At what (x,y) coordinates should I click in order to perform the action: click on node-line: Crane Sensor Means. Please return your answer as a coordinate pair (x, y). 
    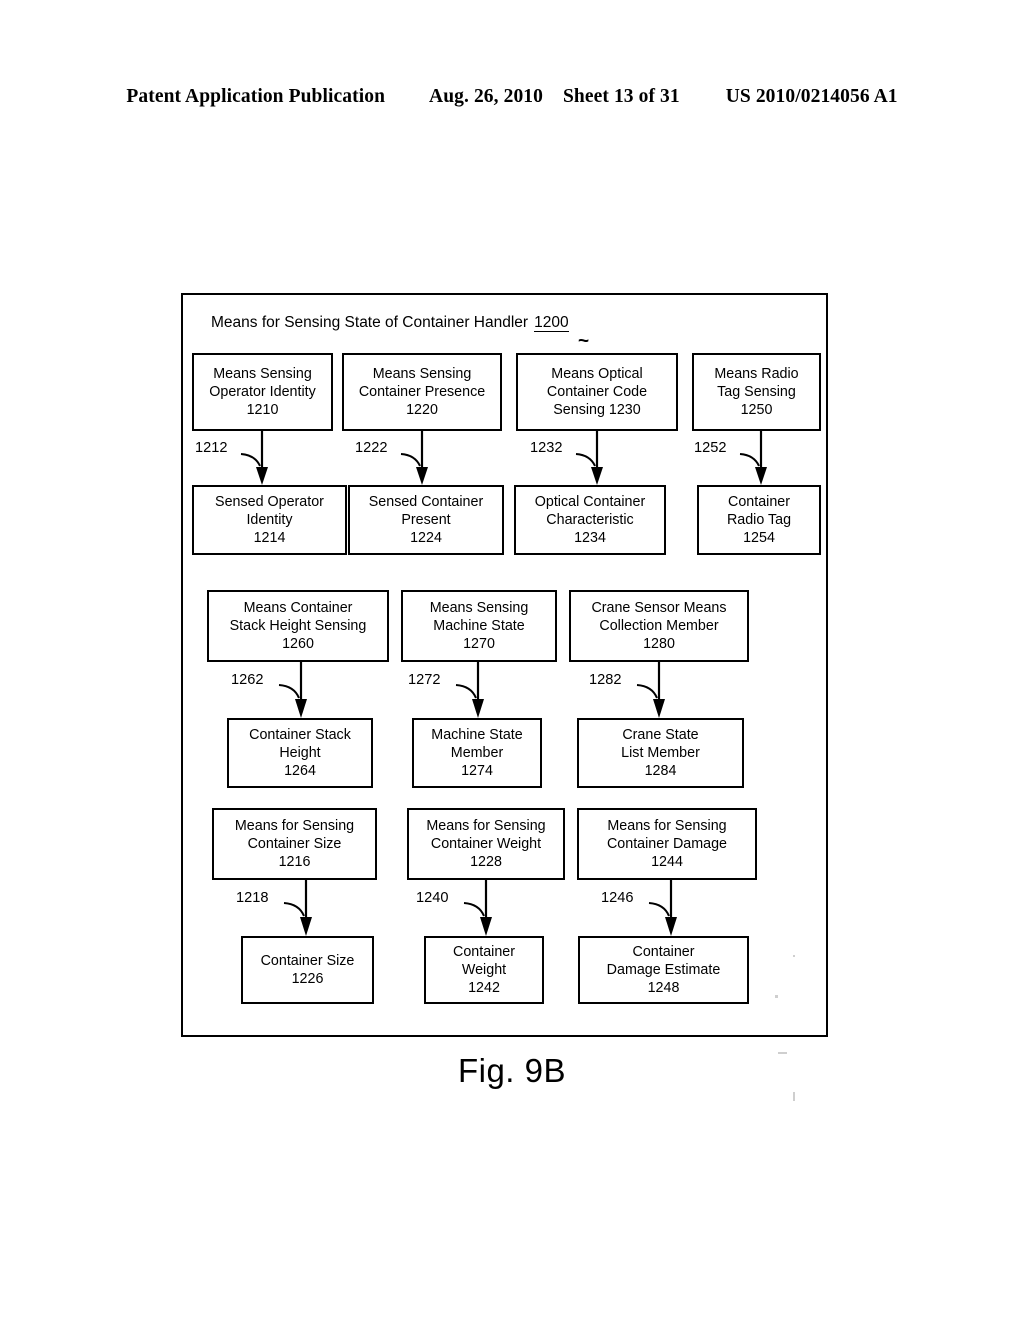
    Looking at the image, I should click on (659, 607).